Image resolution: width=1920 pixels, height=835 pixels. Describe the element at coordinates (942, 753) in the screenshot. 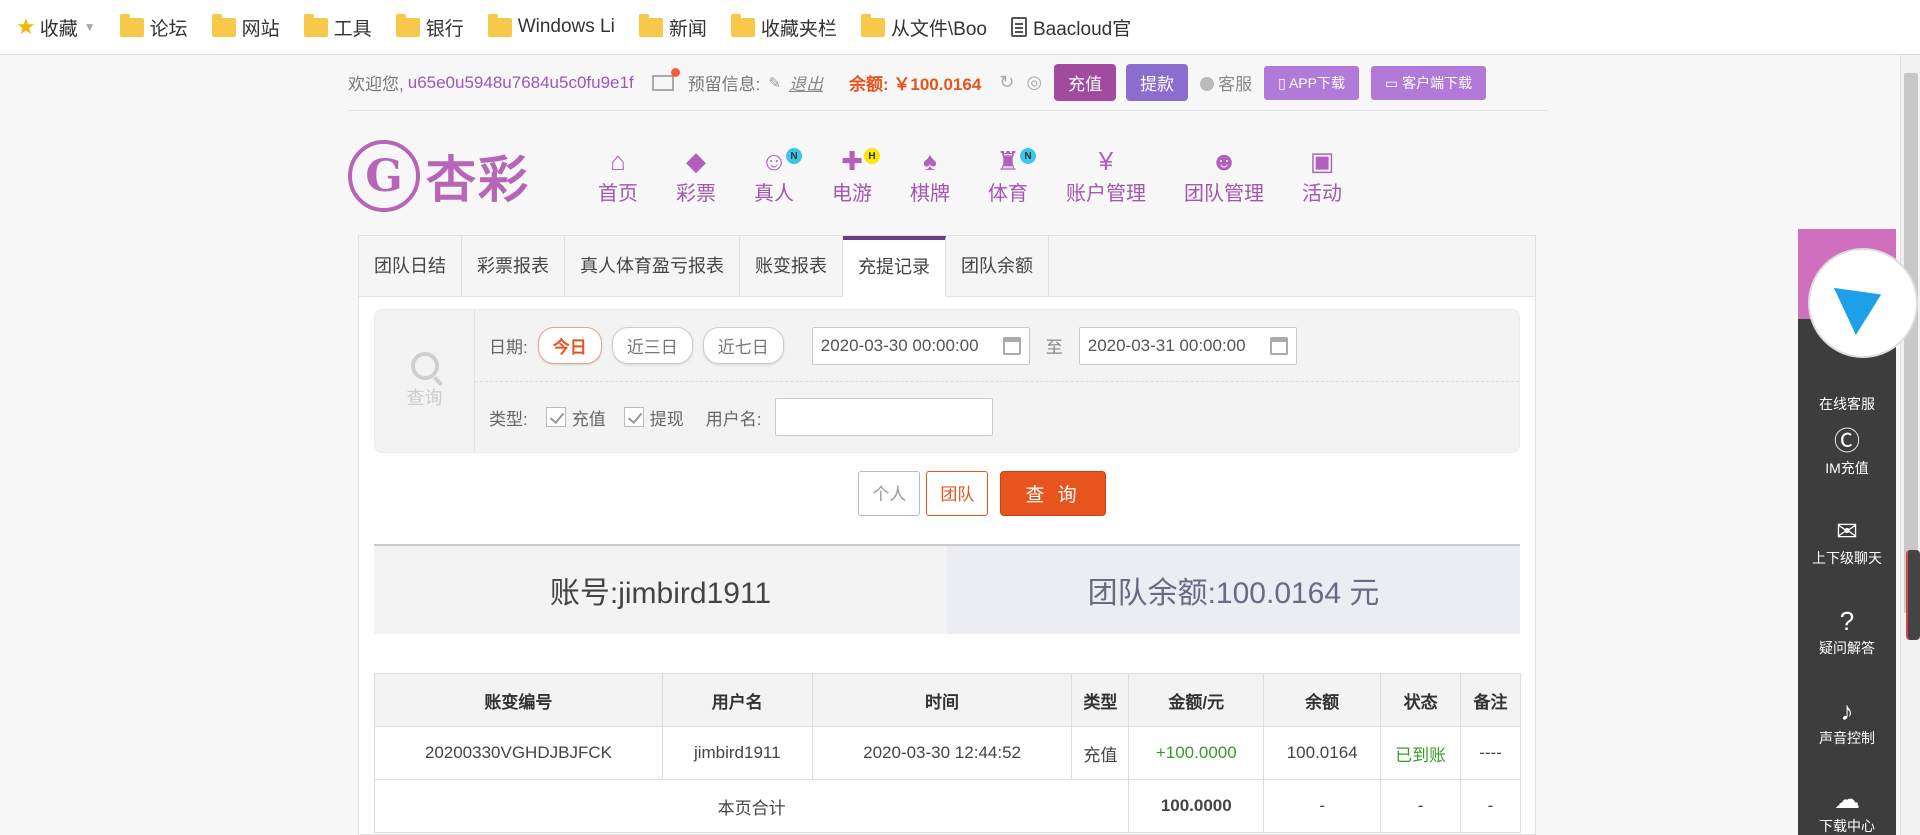

I see `cell-time: 2020-03-30 12:44:52` at that location.